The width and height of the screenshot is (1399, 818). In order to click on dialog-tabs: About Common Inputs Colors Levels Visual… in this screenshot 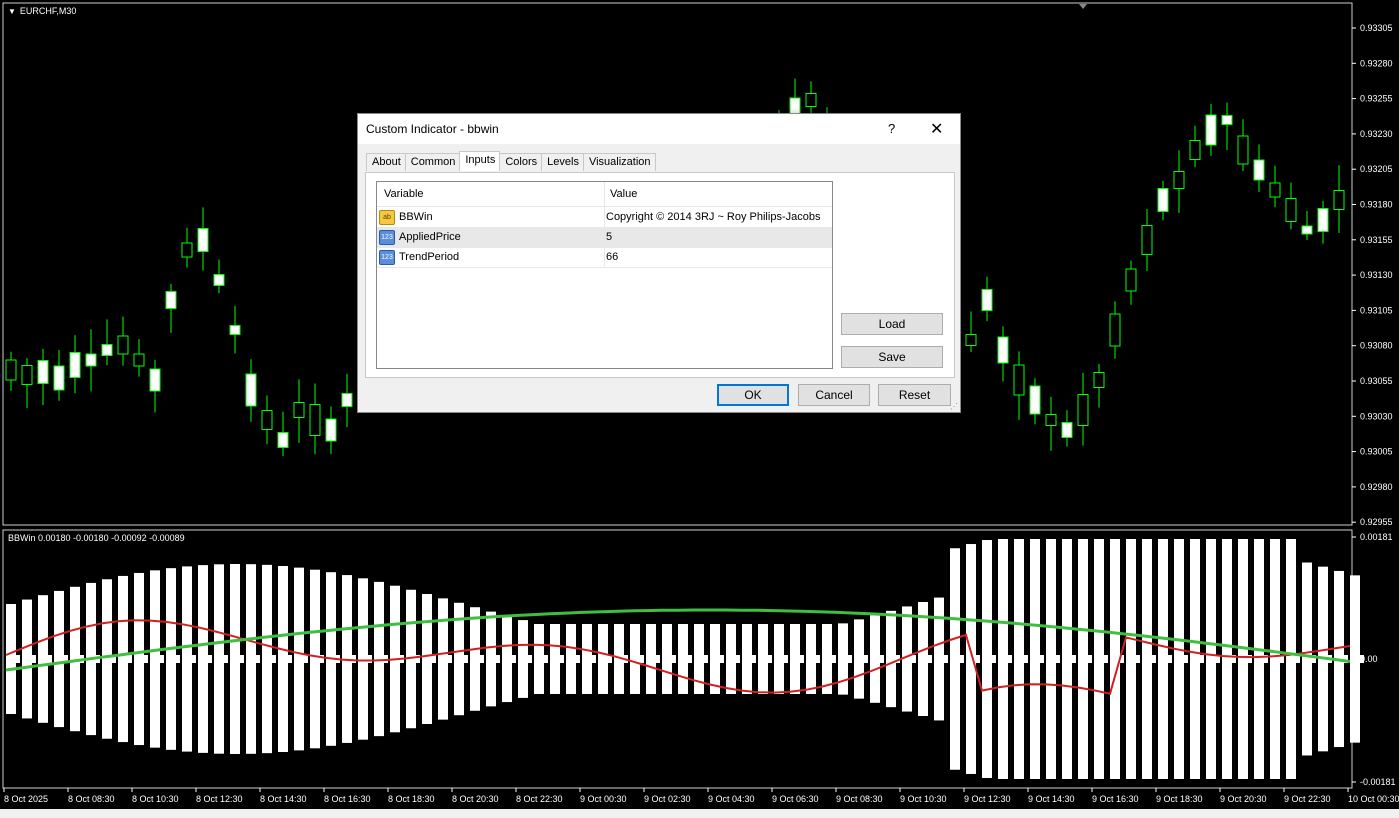, I will do `click(511, 161)`.